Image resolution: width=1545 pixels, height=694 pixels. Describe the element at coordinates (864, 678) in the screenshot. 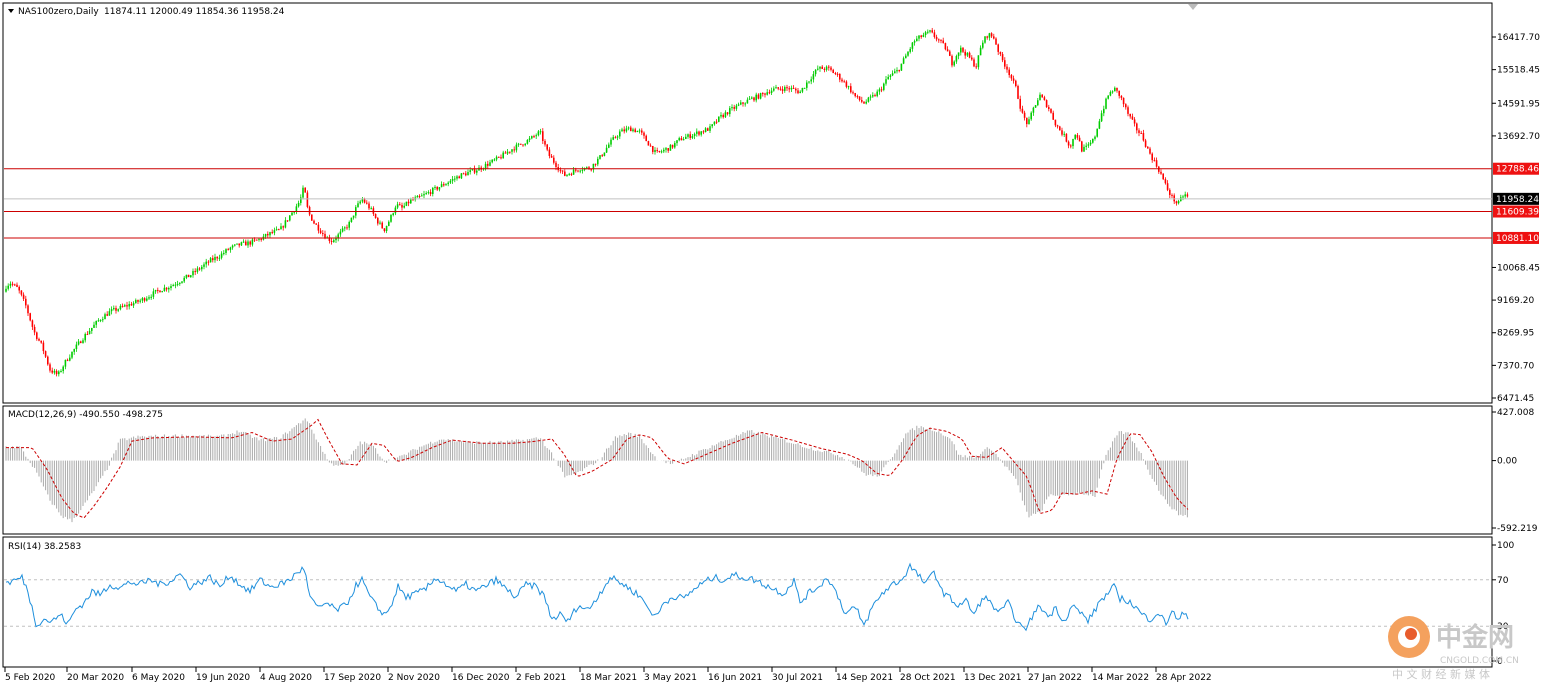

I see `time-tick-label: 14 Sep 2021` at that location.